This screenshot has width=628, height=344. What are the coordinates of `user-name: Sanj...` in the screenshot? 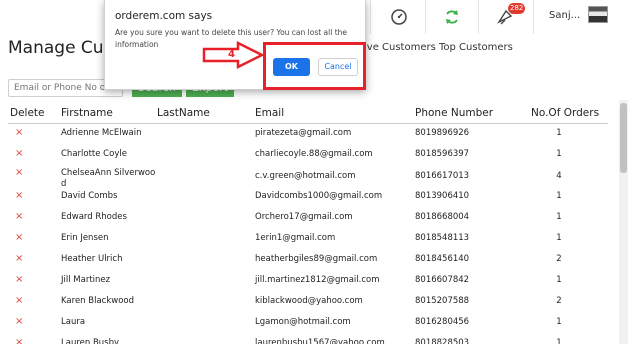 It's located at (564, 15).